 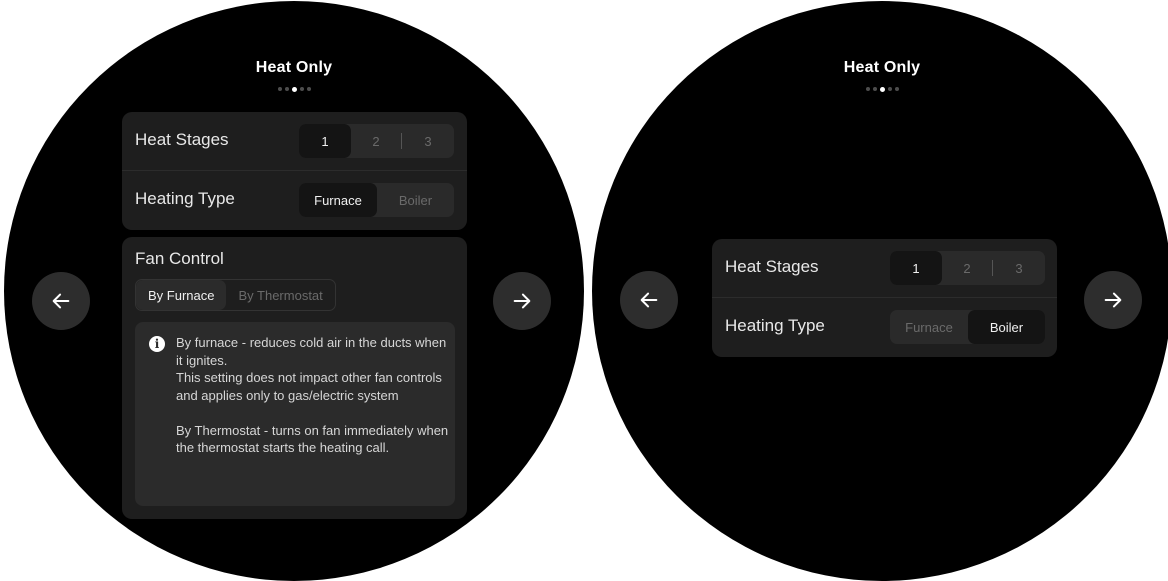 What do you see at coordinates (280, 295) in the screenshot?
I see `fan-option-by-thermostat: By Thermostat` at bounding box center [280, 295].